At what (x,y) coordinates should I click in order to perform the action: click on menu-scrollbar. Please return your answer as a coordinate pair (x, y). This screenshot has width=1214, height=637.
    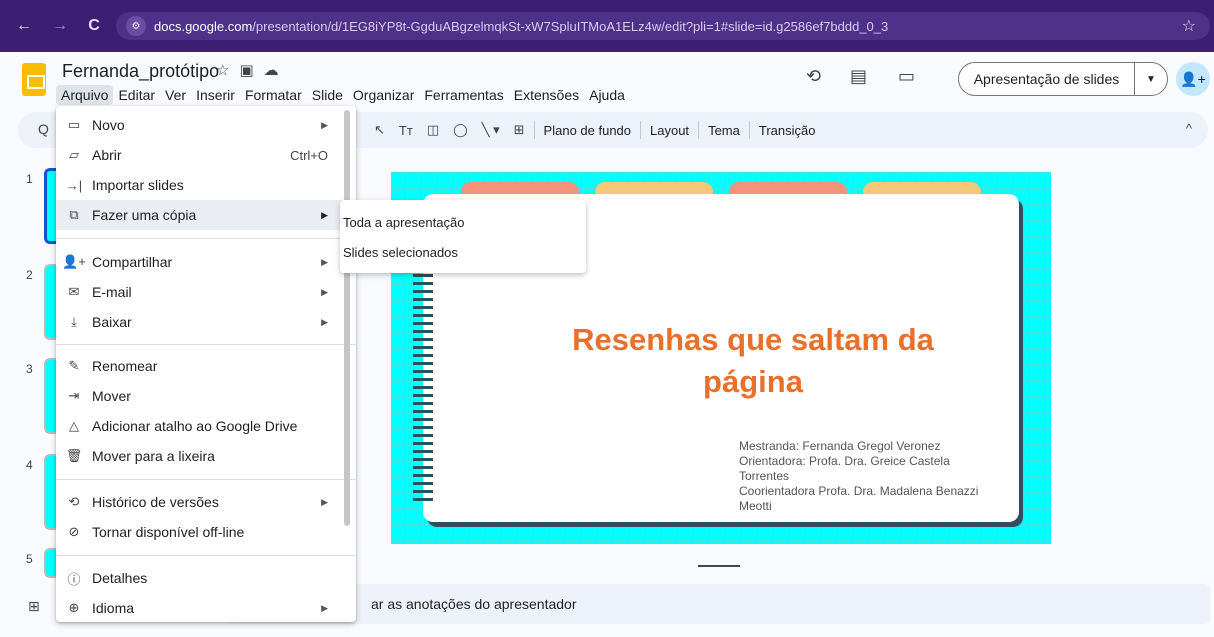
    Looking at the image, I should click on (347, 318).